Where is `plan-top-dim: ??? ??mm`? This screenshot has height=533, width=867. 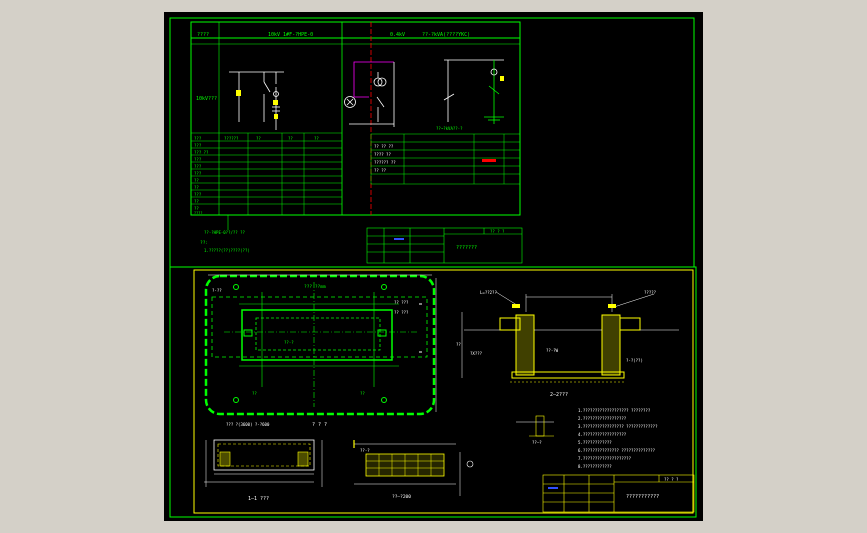 plan-top-dim: ??? ??mm is located at coordinates (315, 287).